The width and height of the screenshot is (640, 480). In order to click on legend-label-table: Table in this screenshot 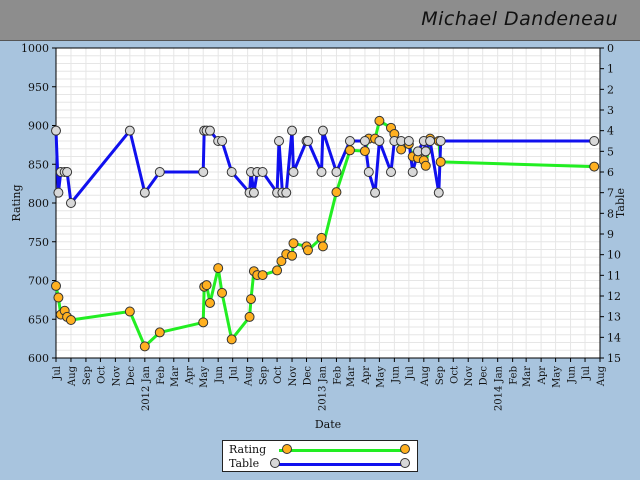, I will do `click(244, 463)`.